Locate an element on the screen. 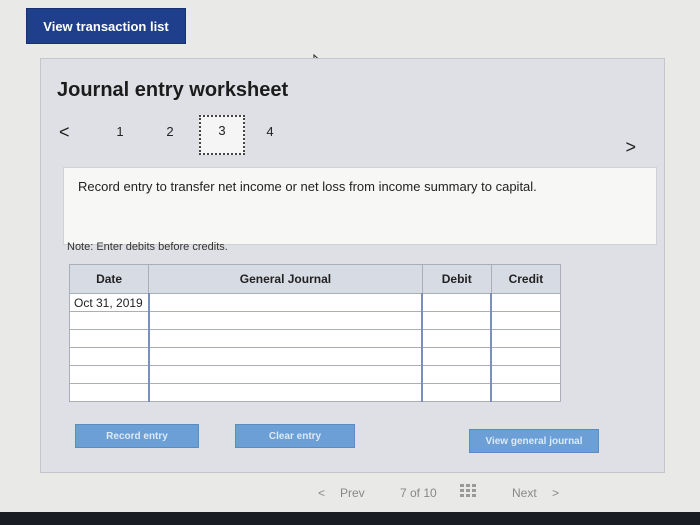 The image size is (700, 525). next-entry-arrow-icon: > is located at coordinates (630, 147).